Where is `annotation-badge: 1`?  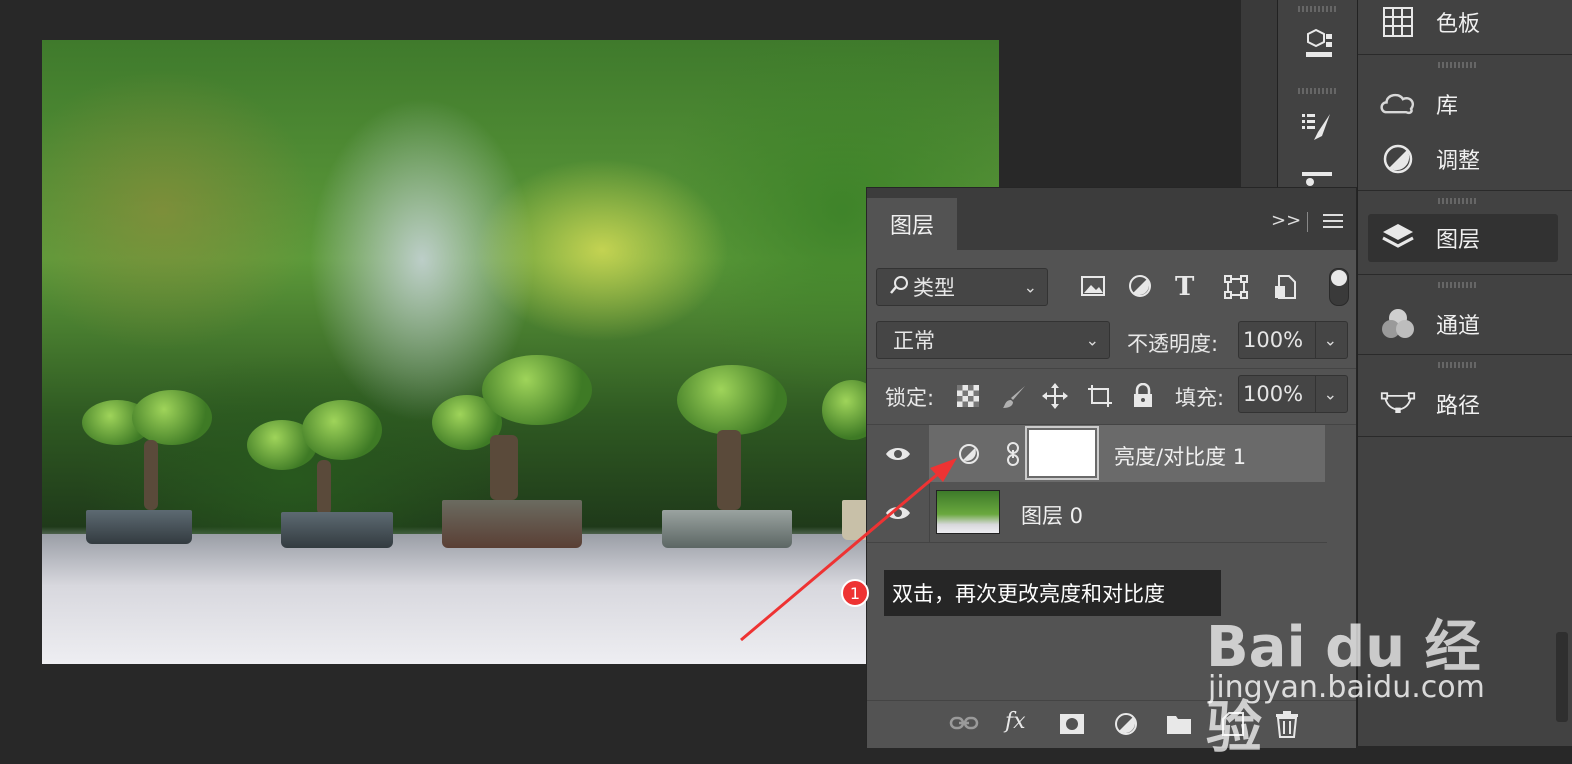
annotation-badge: 1 is located at coordinates (855, 593).